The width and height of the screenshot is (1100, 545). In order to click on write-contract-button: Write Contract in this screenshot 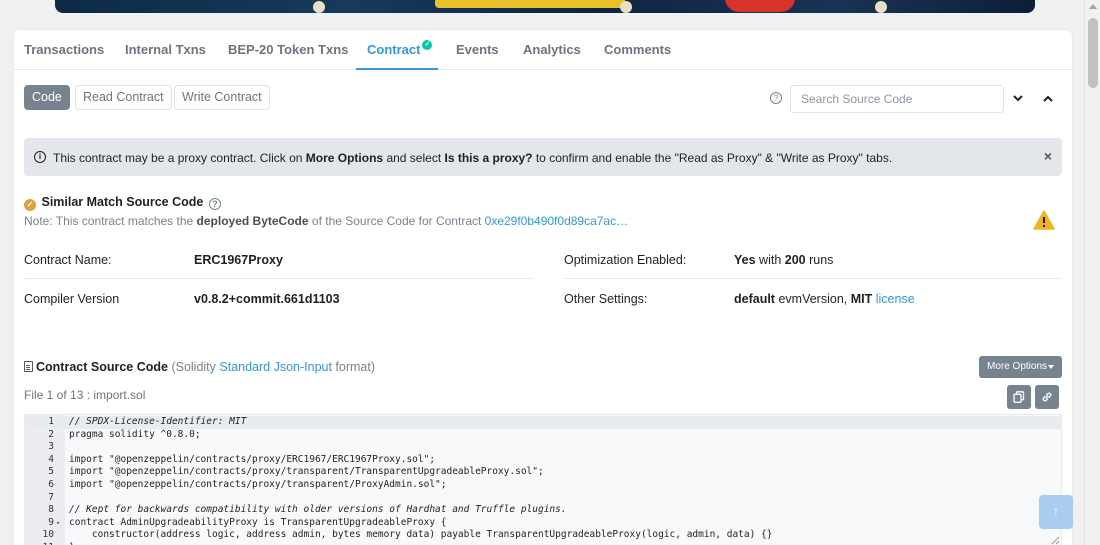, I will do `click(222, 97)`.